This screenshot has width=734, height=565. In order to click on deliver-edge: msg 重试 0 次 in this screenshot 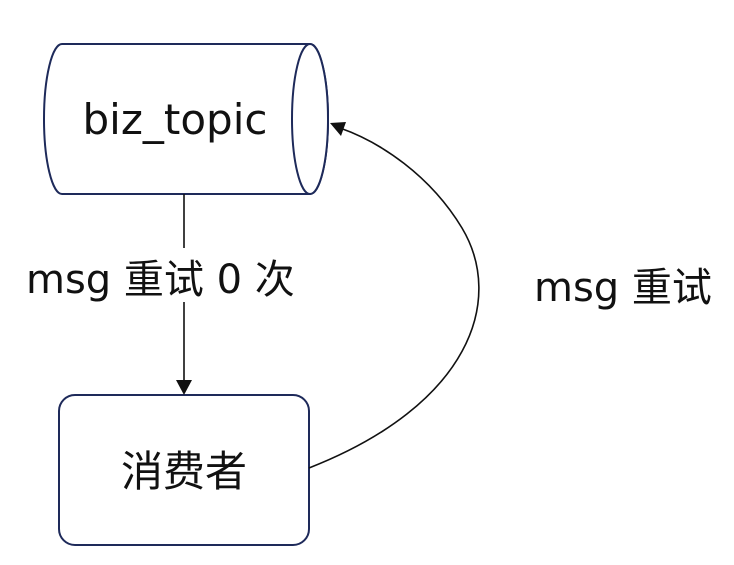, I will do `click(160, 294)`.